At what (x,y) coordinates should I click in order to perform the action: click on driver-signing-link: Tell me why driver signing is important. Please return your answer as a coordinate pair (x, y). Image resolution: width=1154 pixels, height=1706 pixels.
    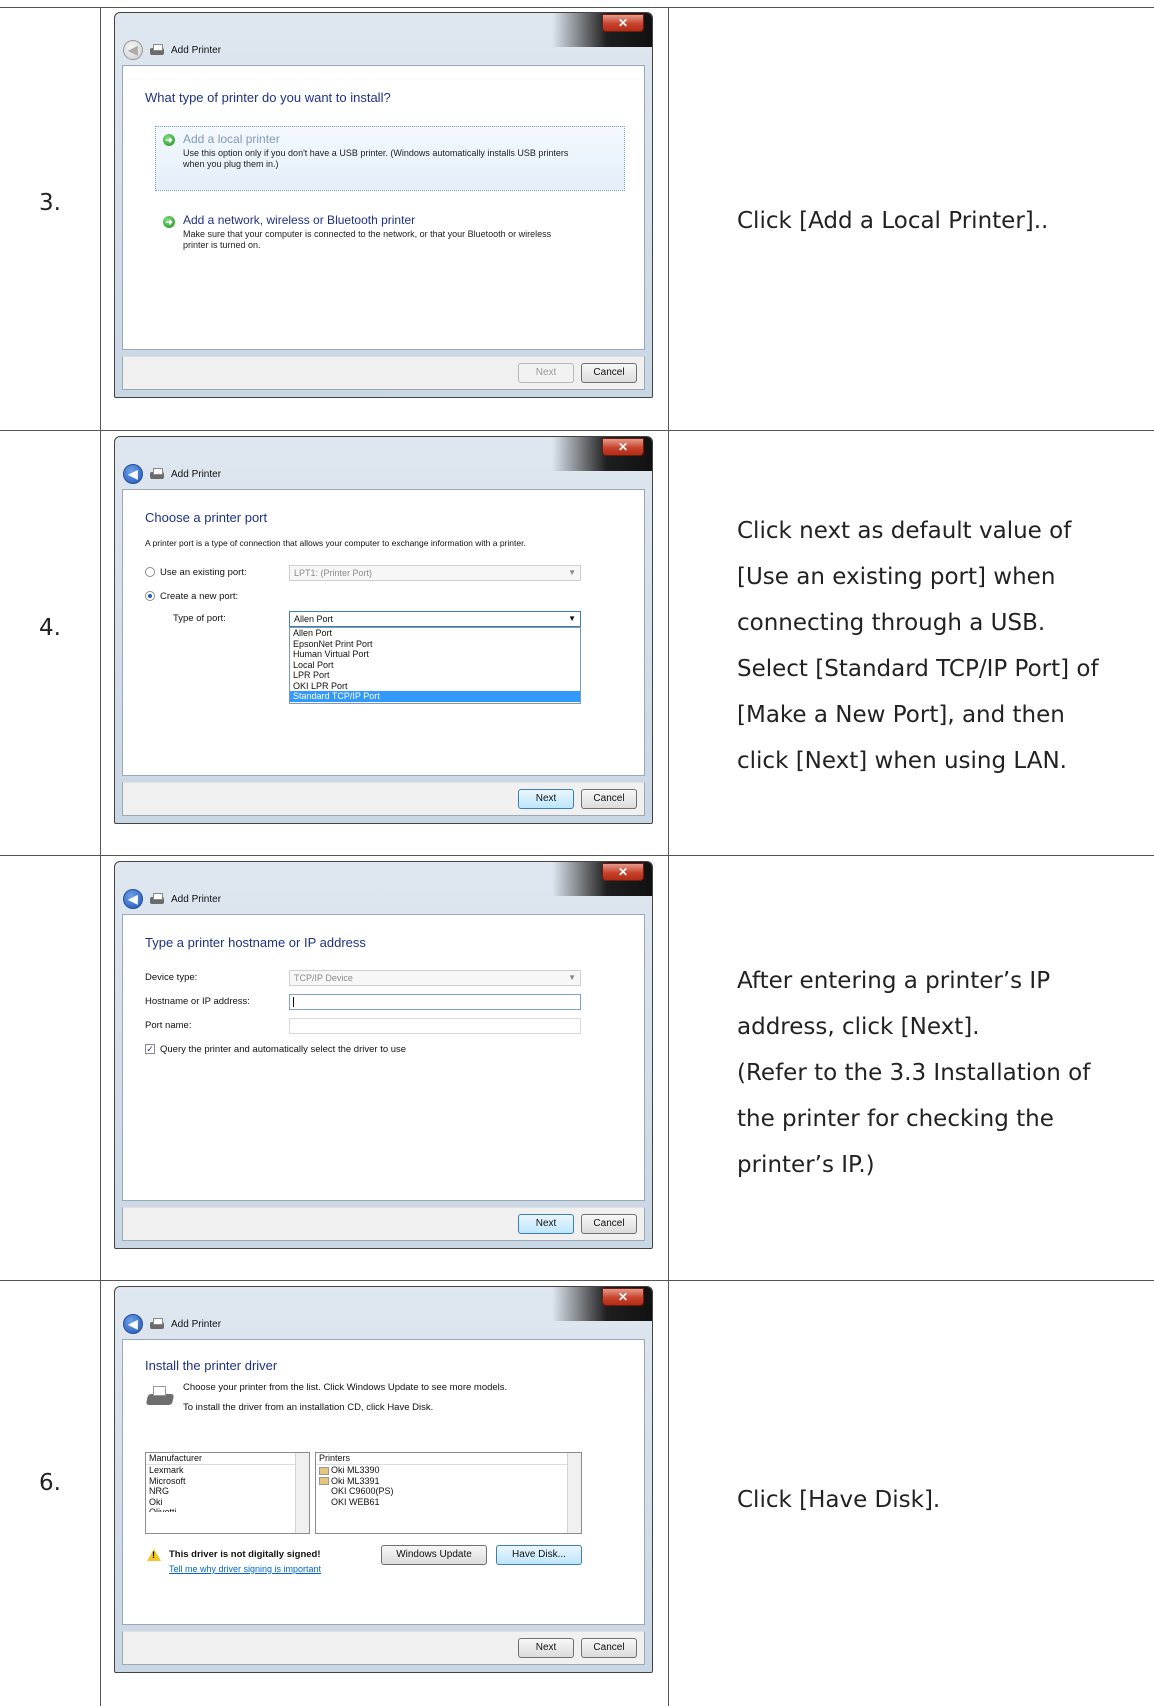
    Looking at the image, I should click on (245, 1569).